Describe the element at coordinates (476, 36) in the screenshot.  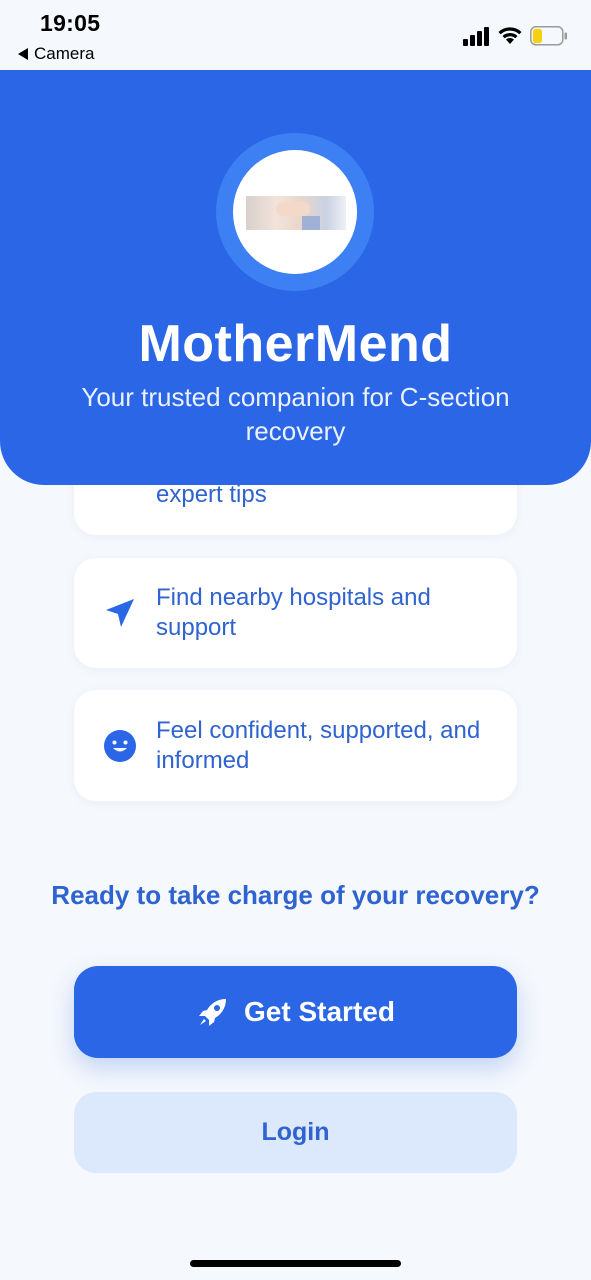
I see `signal-icon` at that location.